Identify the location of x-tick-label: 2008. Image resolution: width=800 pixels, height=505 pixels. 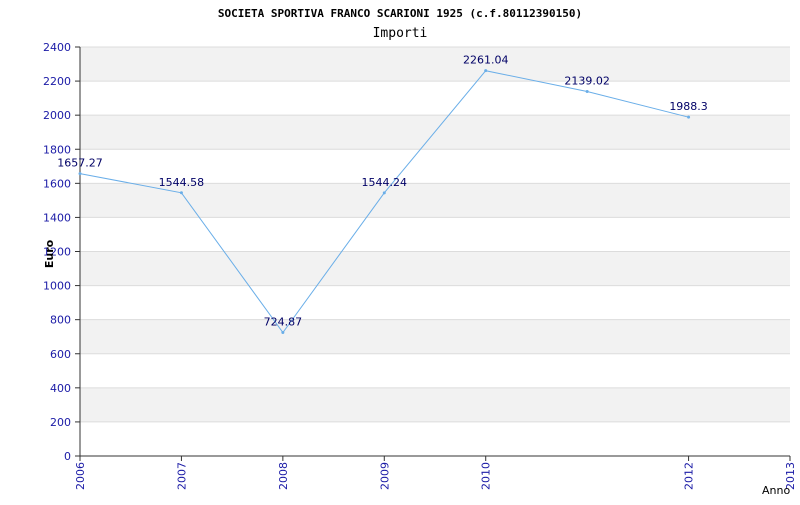
(283, 476).